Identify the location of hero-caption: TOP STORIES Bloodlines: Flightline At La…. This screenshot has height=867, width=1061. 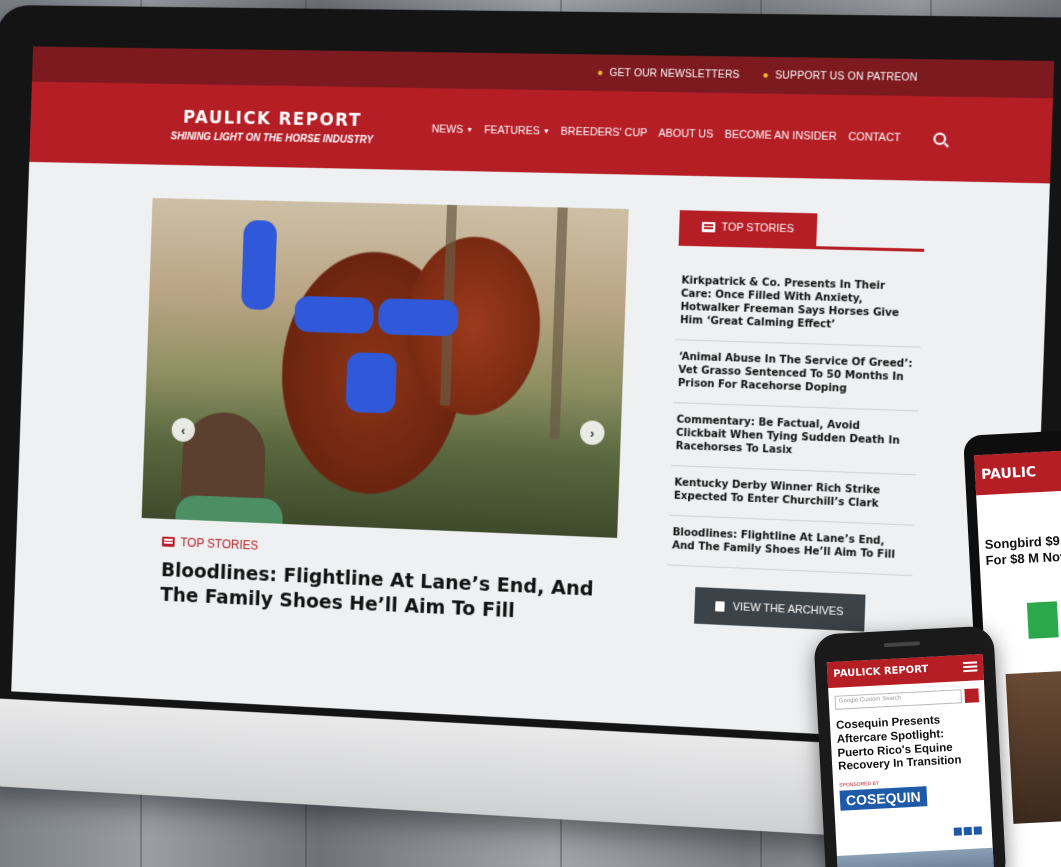
(394, 582).